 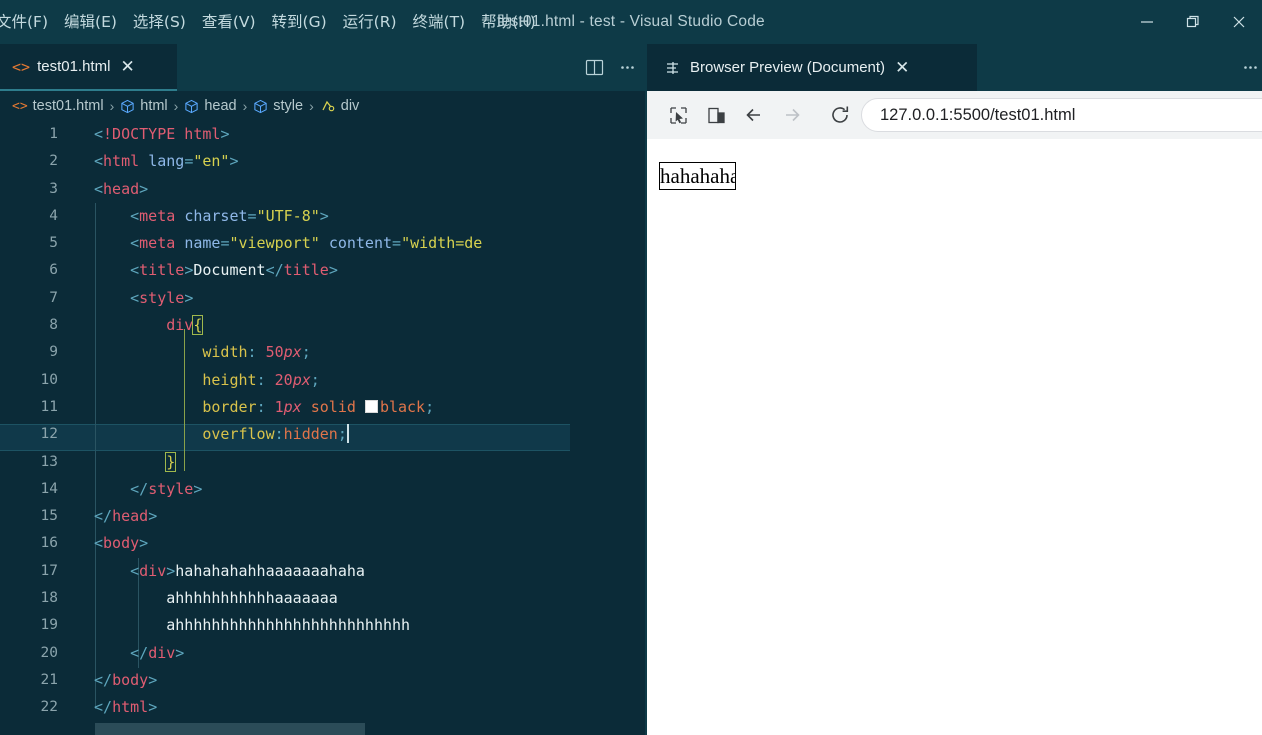 I want to click on css-rule-icon, so click(x=328, y=106).